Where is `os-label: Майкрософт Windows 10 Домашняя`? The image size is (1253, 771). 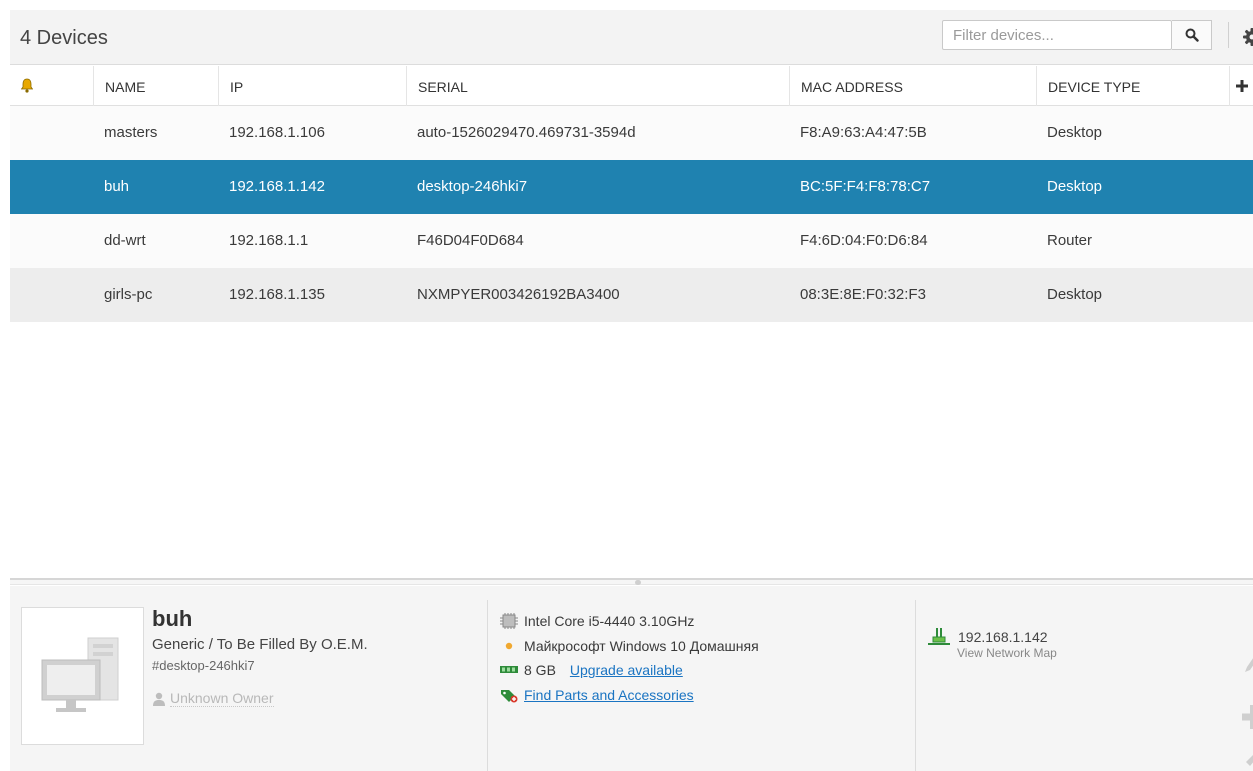
os-label: Майкрософт Windows 10 Домашняя is located at coordinates (641, 646).